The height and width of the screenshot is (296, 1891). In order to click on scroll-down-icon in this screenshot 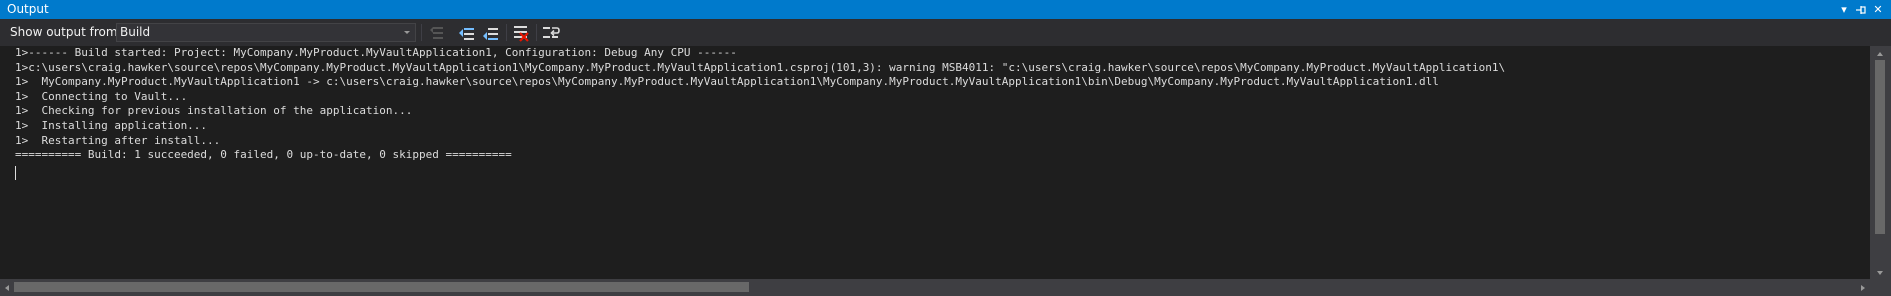, I will do `click(1880, 272)`.